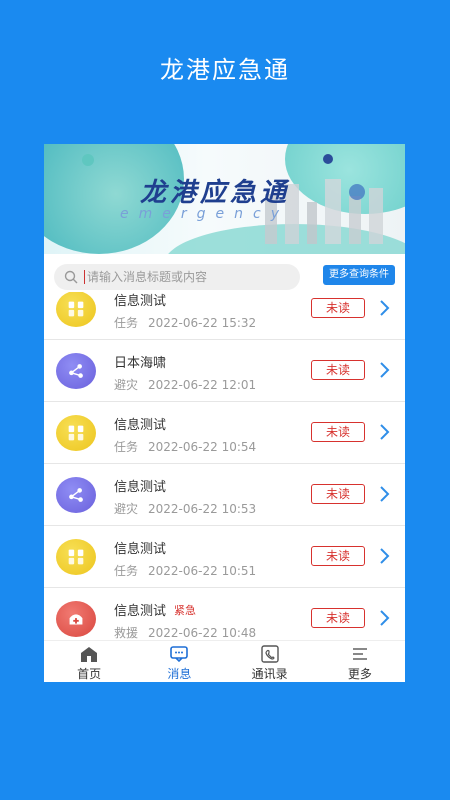 This screenshot has width=450, height=800. What do you see at coordinates (359, 275) in the screenshot?
I see `more-filters-button: 更多查询条件` at bounding box center [359, 275].